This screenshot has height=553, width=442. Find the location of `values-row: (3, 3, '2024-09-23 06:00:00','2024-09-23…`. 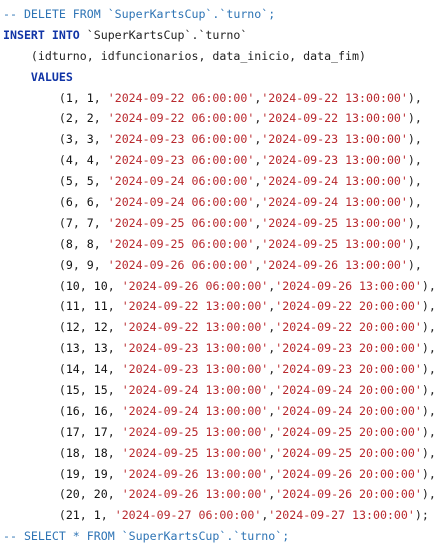

values-row: (3, 3, '2024-09-23 06:00:00','2024-09-23… is located at coordinates (221, 139).